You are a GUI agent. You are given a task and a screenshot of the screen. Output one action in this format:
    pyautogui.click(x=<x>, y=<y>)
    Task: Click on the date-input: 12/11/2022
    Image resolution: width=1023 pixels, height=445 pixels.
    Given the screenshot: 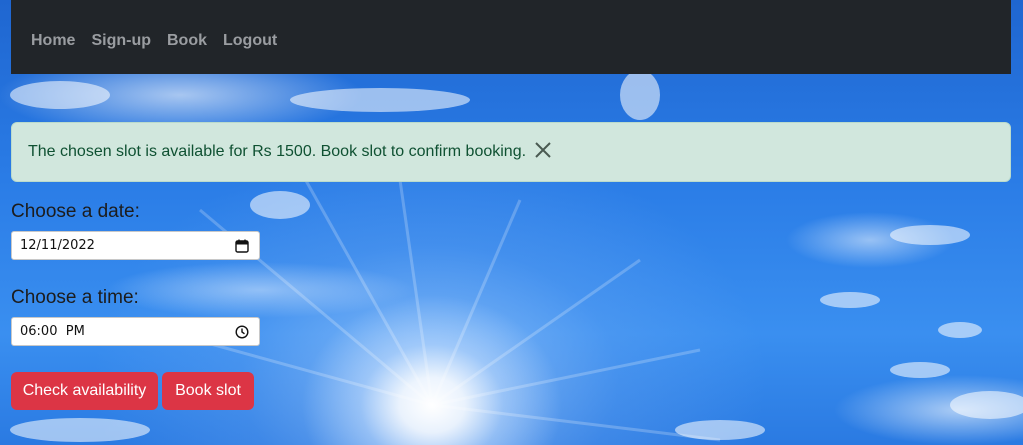 What is the action you would take?
    pyautogui.click(x=135, y=245)
    